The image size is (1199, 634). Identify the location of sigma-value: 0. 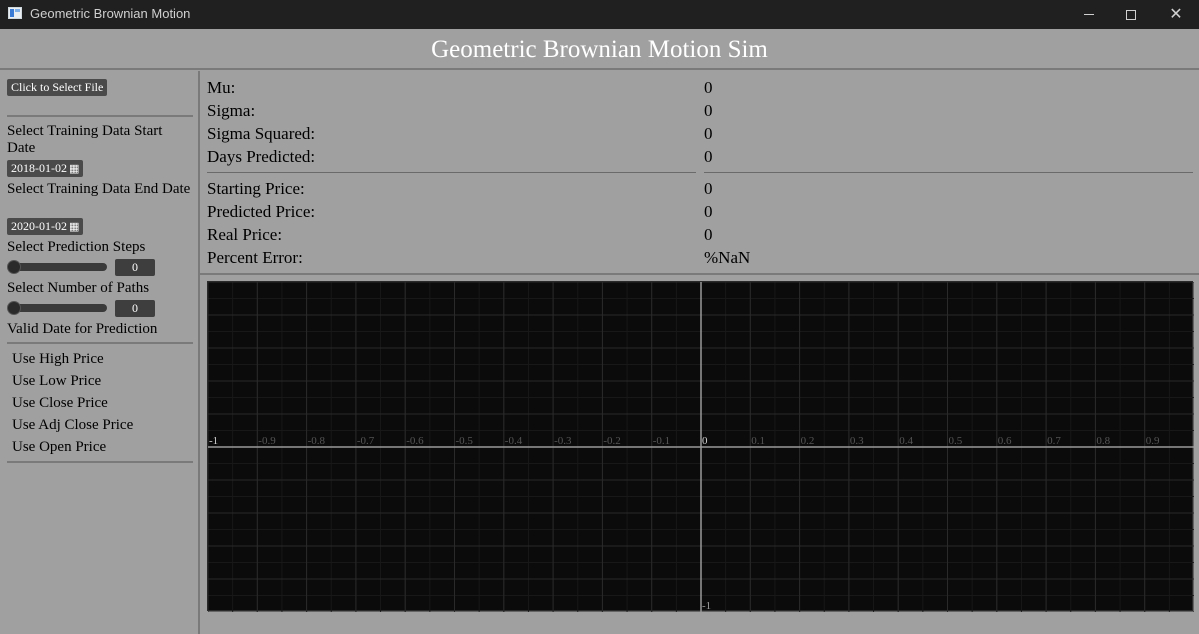
(708, 110).